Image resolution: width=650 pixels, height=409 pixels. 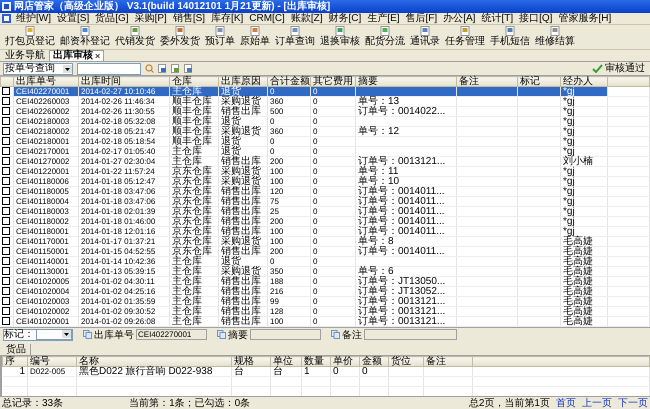 What do you see at coordinates (109, 68) in the screenshot?
I see `search-field` at bounding box center [109, 68].